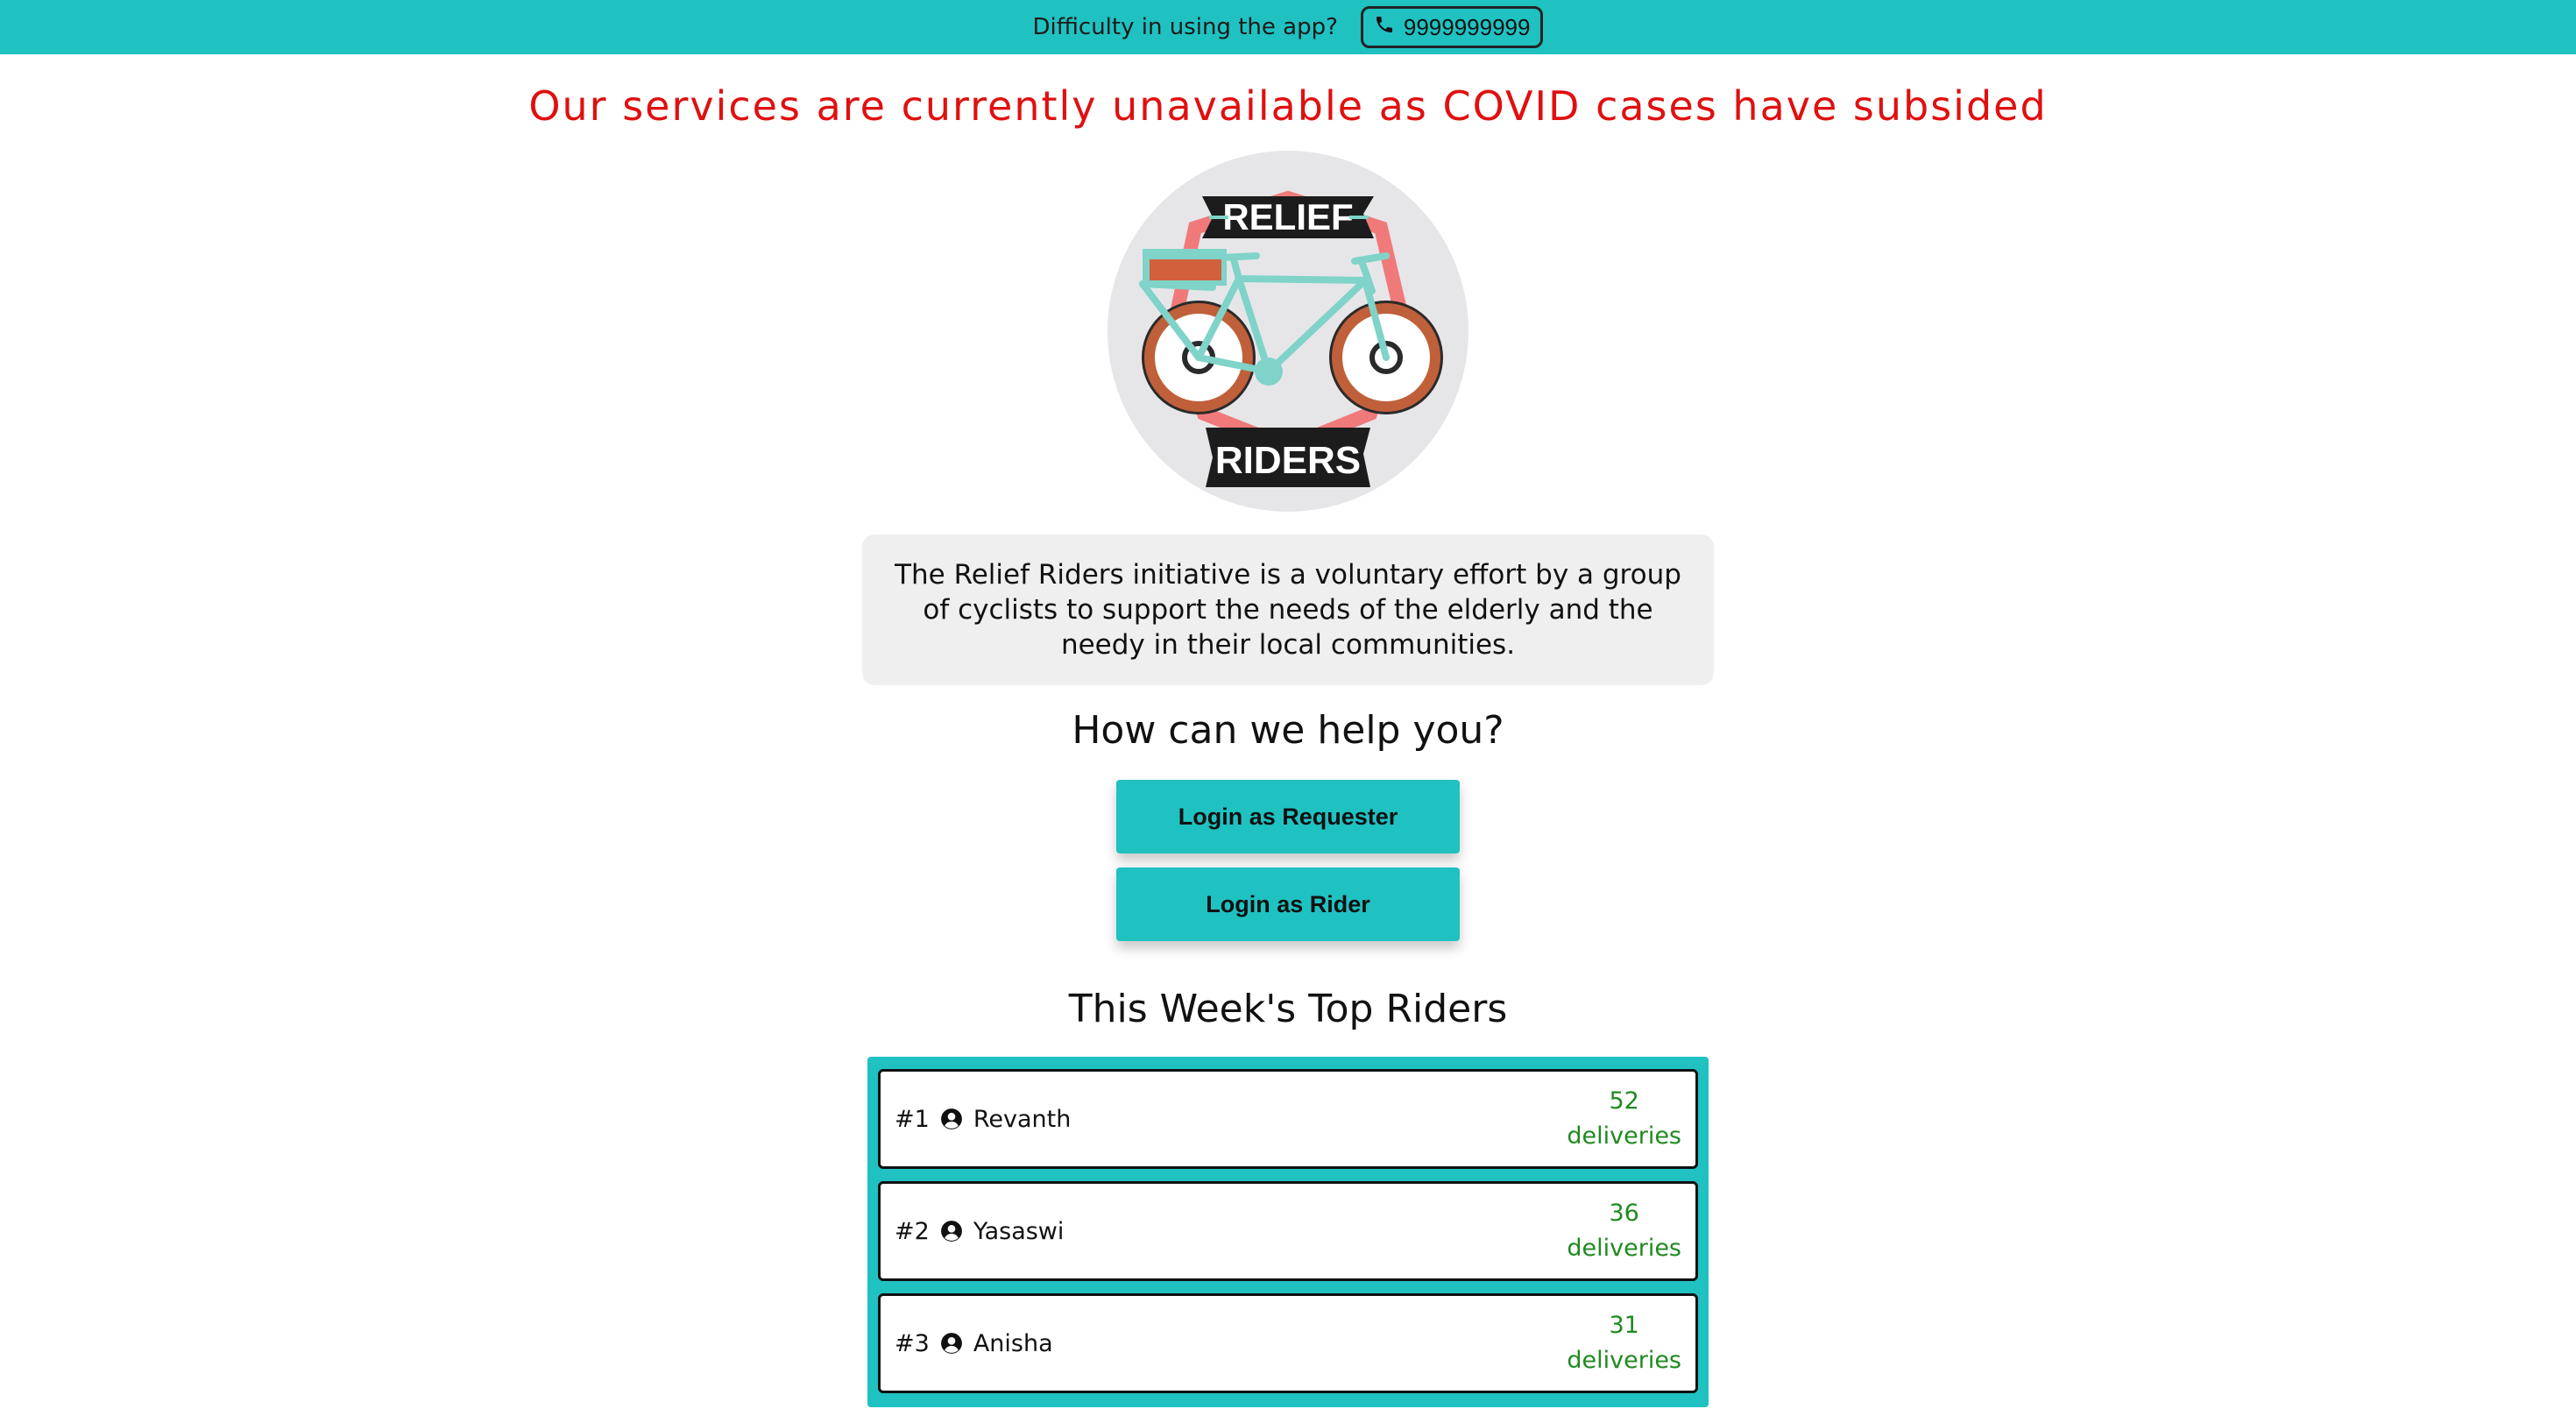 The width and height of the screenshot is (2576, 1416). Describe the element at coordinates (1288, 730) in the screenshot. I see `help-heading: How can we help you?` at that location.